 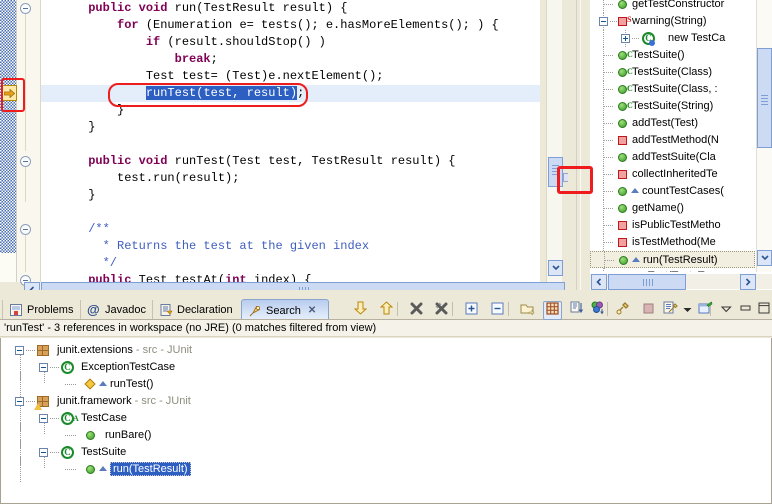 What do you see at coordinates (212, 76) in the screenshot?
I see `code-line: Test test= (Test)e.nextElement();` at bounding box center [212, 76].